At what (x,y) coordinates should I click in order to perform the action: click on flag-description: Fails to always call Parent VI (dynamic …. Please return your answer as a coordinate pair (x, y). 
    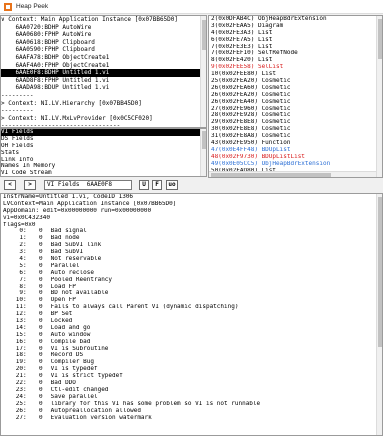
    Looking at the image, I should click on (144, 307).